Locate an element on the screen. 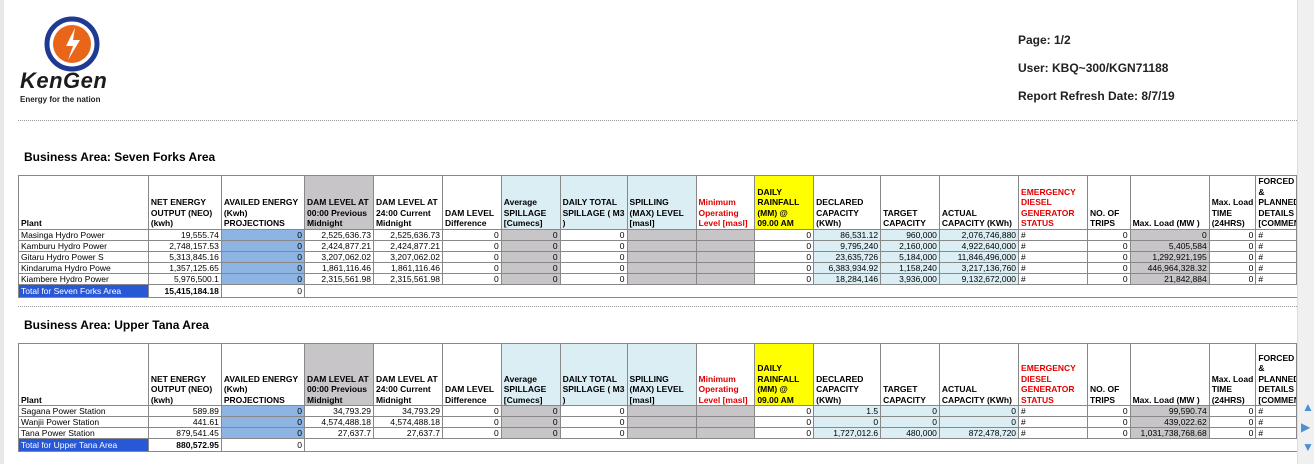  cell-dam-prev: 27,637.7 is located at coordinates (339, 433).